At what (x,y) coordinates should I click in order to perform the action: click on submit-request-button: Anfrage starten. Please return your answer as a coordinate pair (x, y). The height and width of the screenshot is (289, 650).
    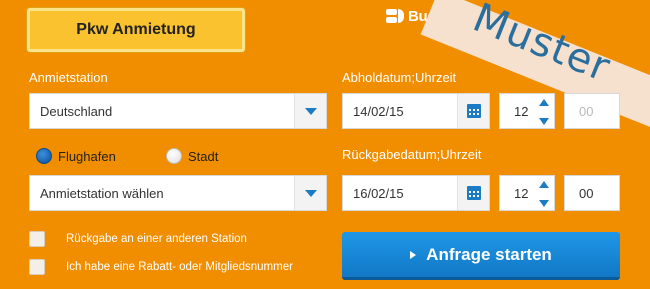
    Looking at the image, I should click on (481, 256).